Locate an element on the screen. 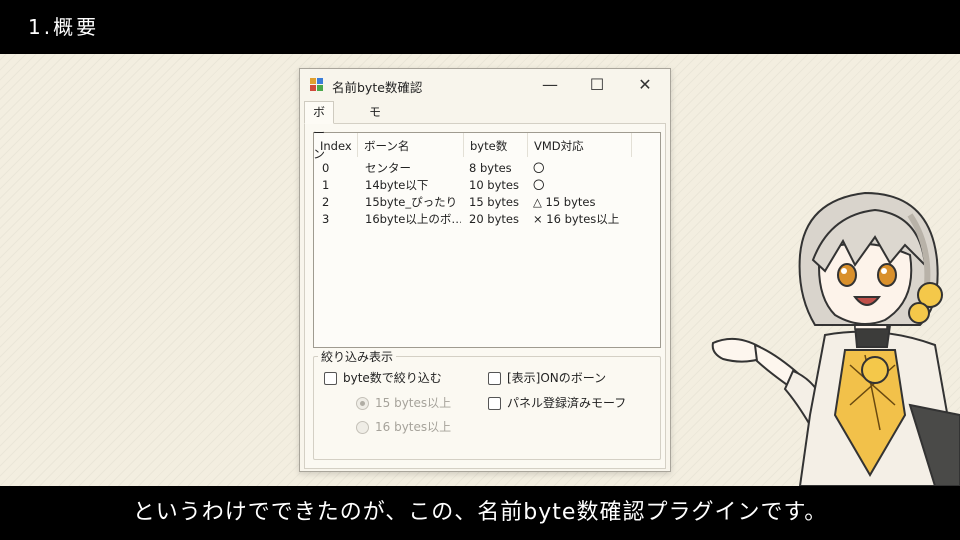  radio-16-bytes: 16 bytes以上 is located at coordinates (416, 427).